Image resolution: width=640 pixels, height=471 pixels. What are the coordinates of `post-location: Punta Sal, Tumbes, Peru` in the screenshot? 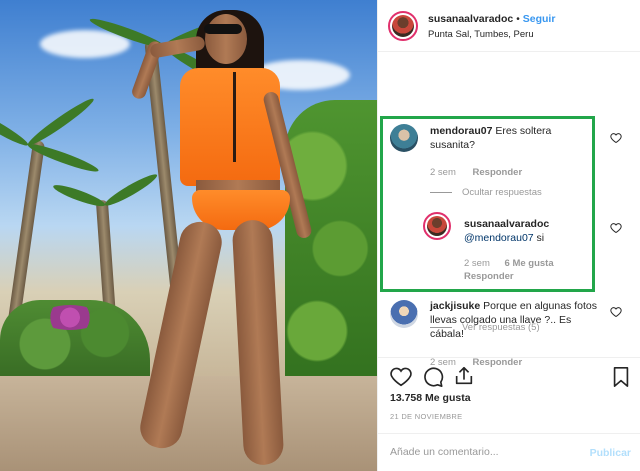 It's located at (491, 34).